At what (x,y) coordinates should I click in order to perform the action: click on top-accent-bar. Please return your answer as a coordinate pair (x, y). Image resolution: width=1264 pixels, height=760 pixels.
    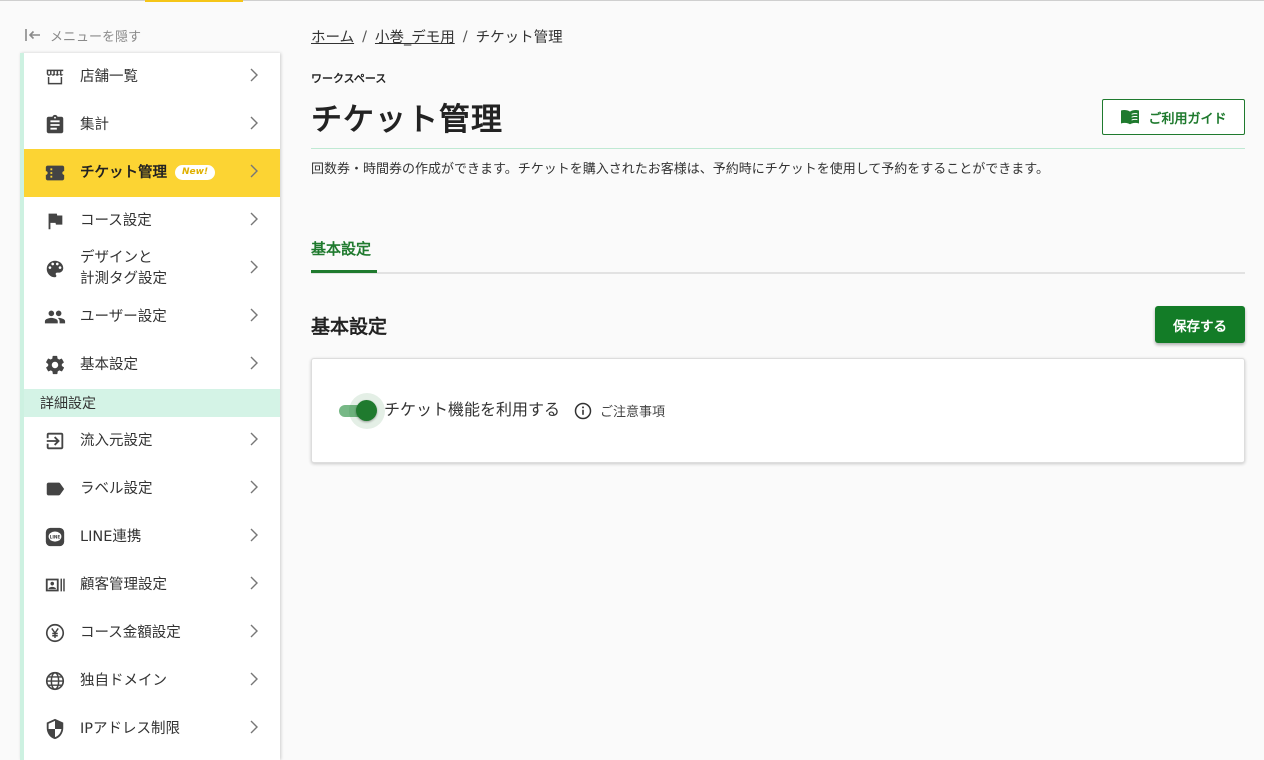
    Looking at the image, I should click on (194, 1).